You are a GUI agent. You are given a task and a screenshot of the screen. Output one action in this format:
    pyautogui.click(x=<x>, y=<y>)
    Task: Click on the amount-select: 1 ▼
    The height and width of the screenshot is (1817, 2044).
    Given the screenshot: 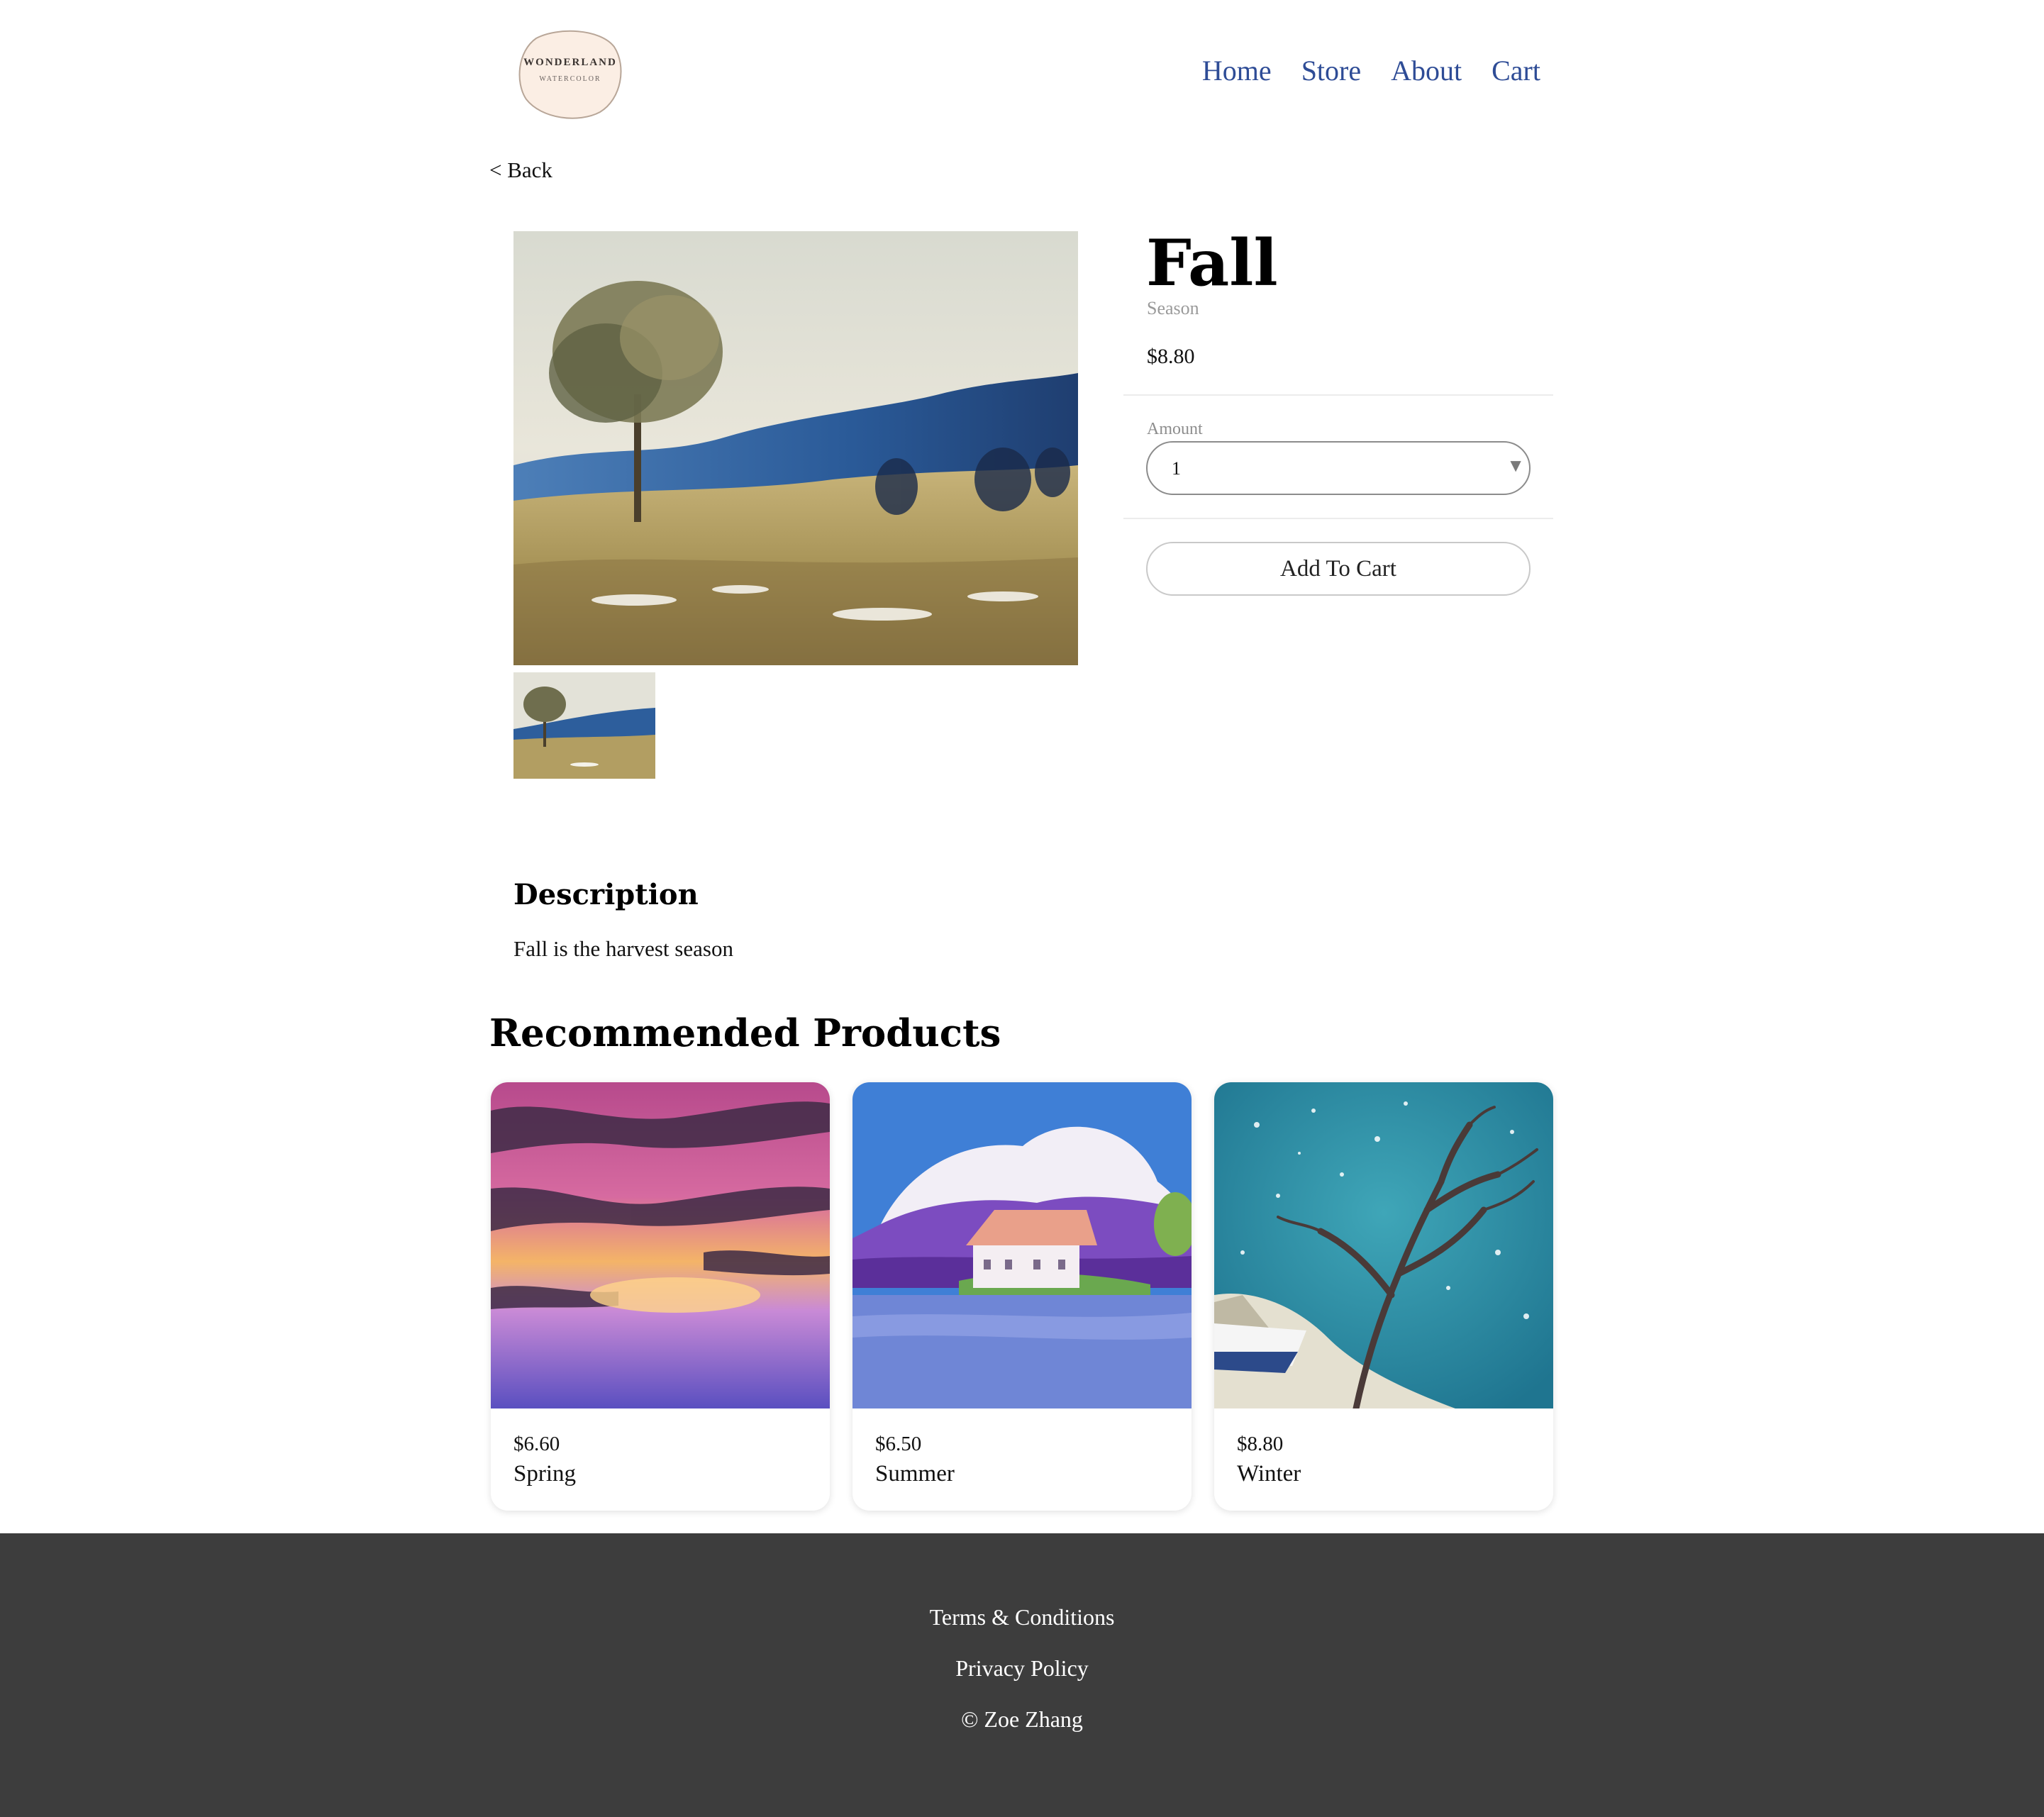 What is the action you would take?
    pyautogui.click(x=1338, y=468)
    